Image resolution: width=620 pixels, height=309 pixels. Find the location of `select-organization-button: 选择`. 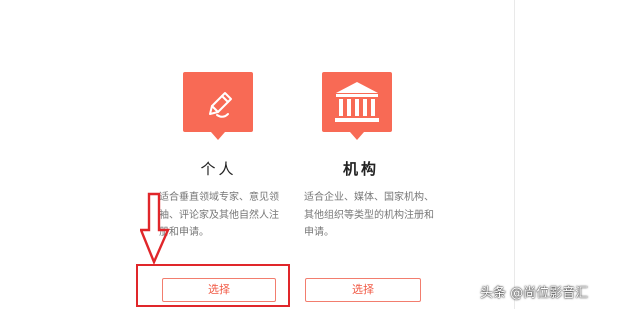

select-organization-button: 选择 is located at coordinates (363, 290).